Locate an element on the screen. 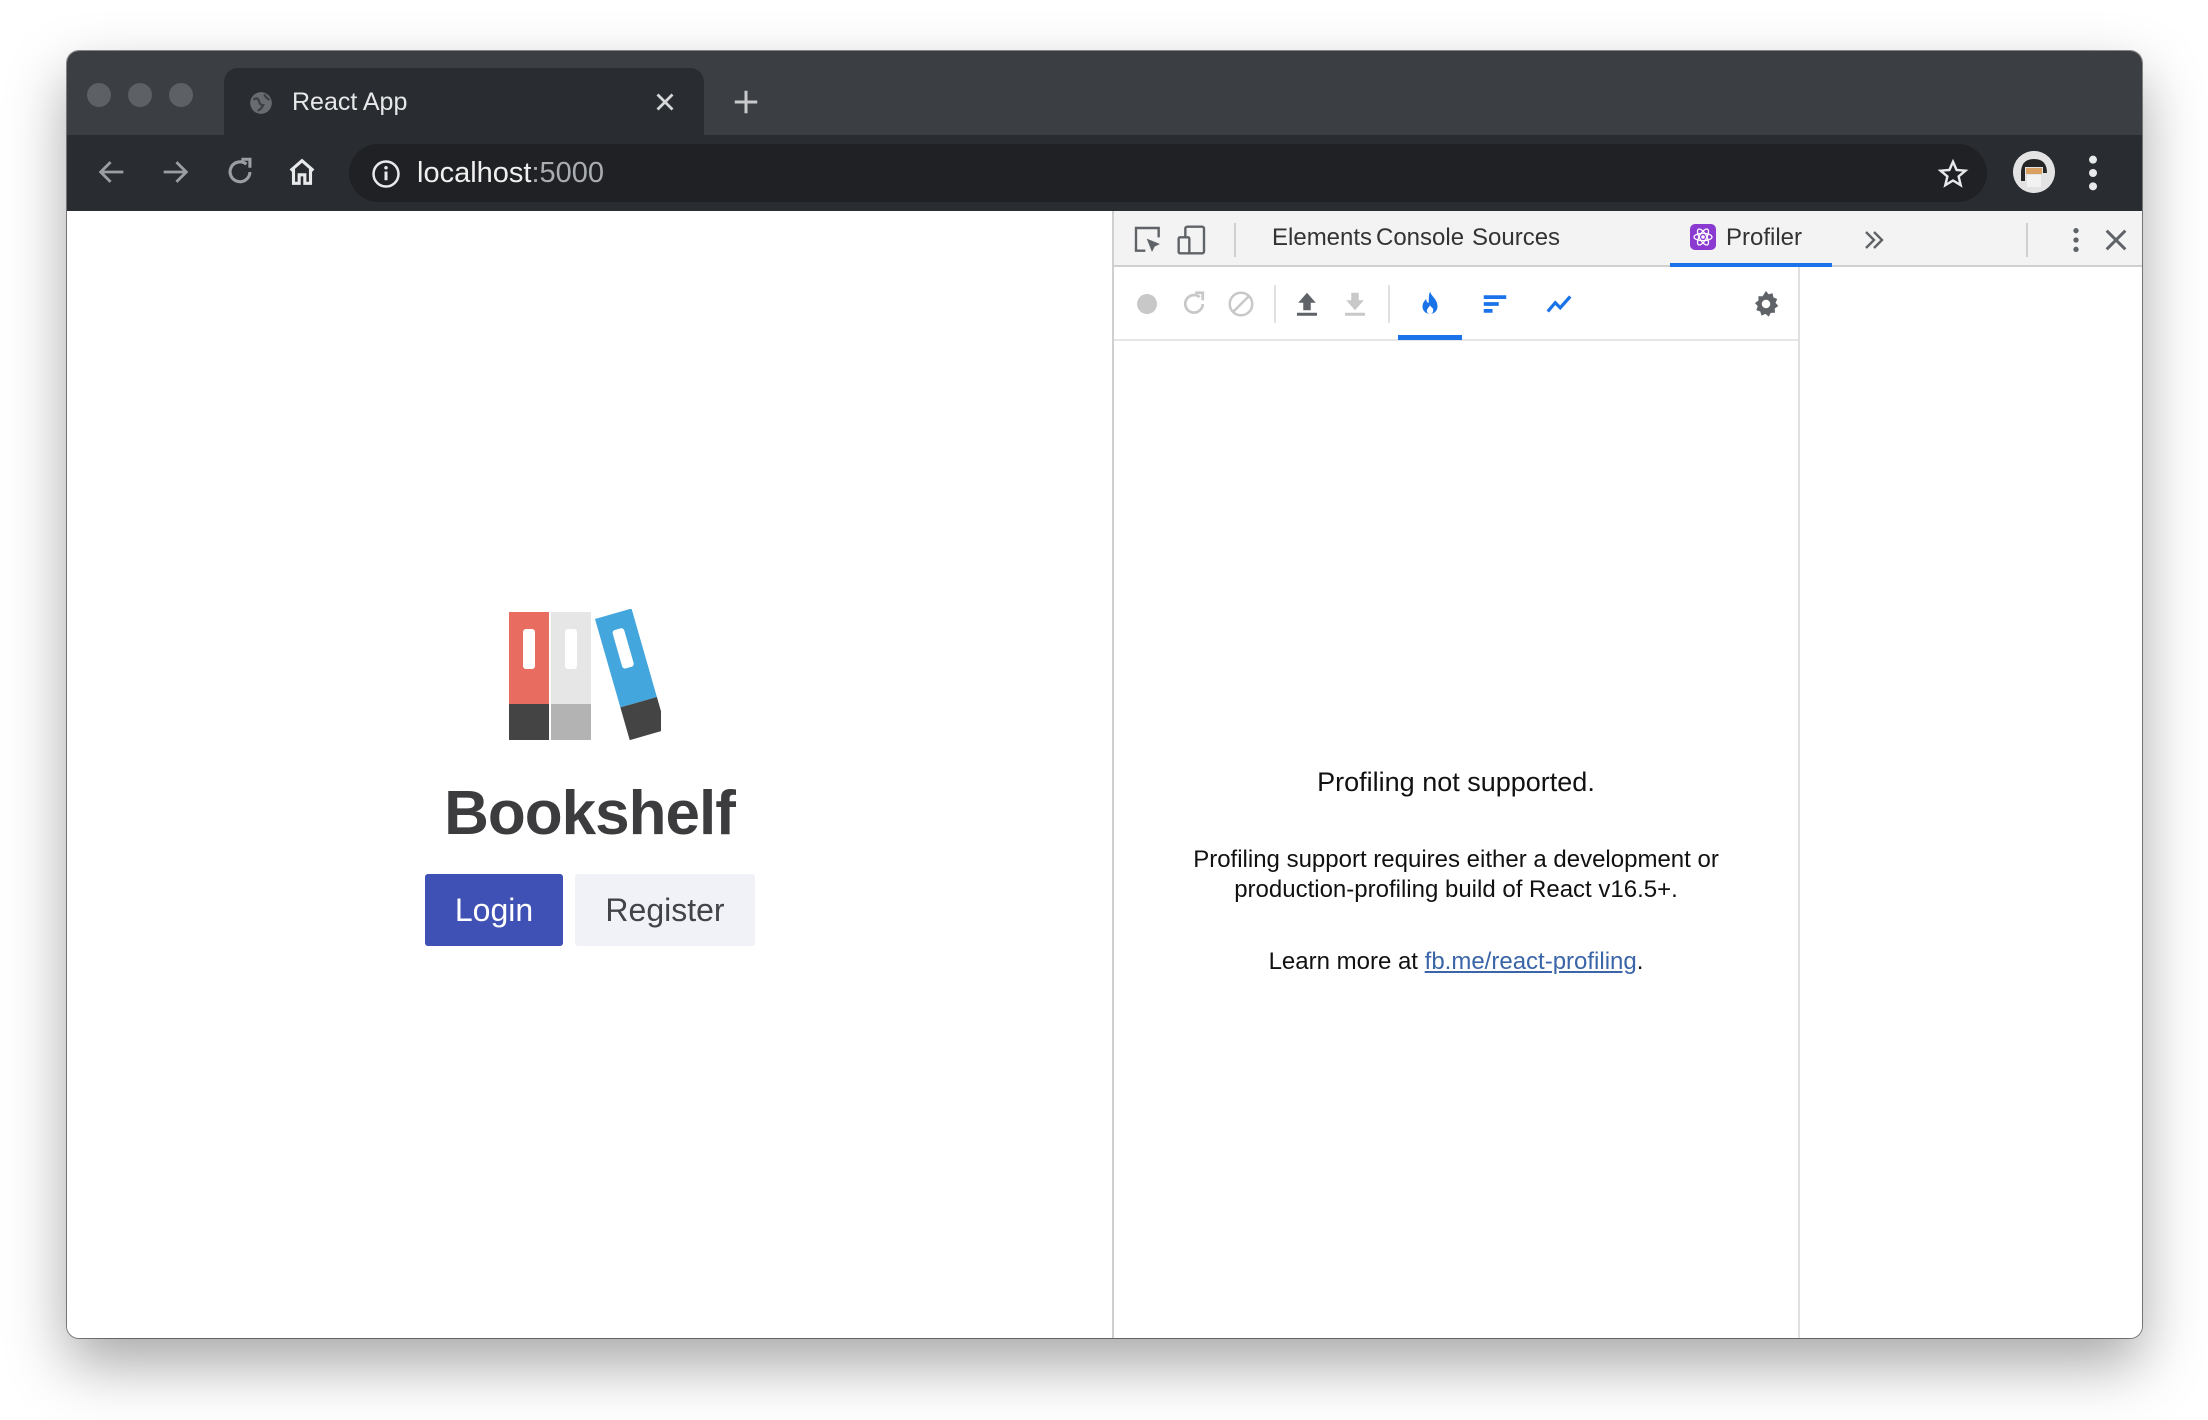 Image resolution: width=2208 pixels, height=1420 pixels. save-profile-icon is located at coordinates (1355, 304).